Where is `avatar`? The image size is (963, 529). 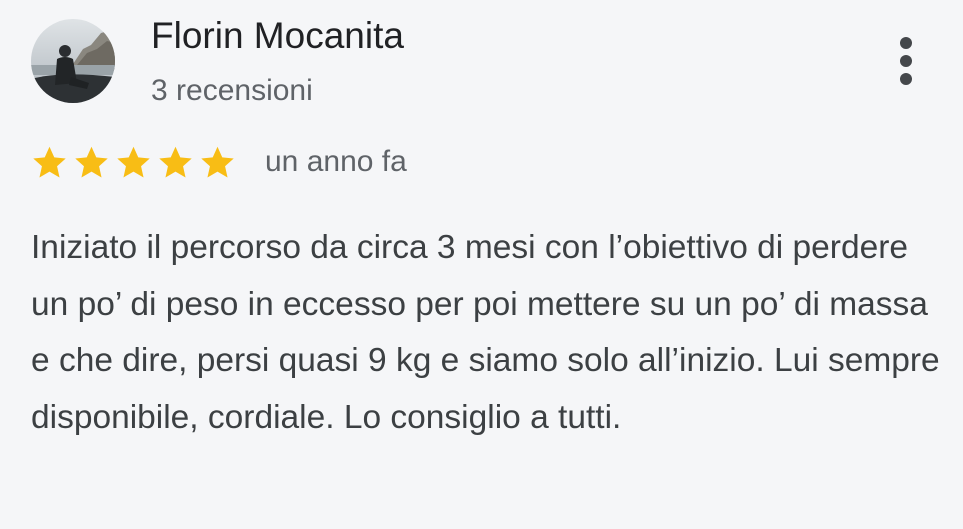 avatar is located at coordinates (73, 61).